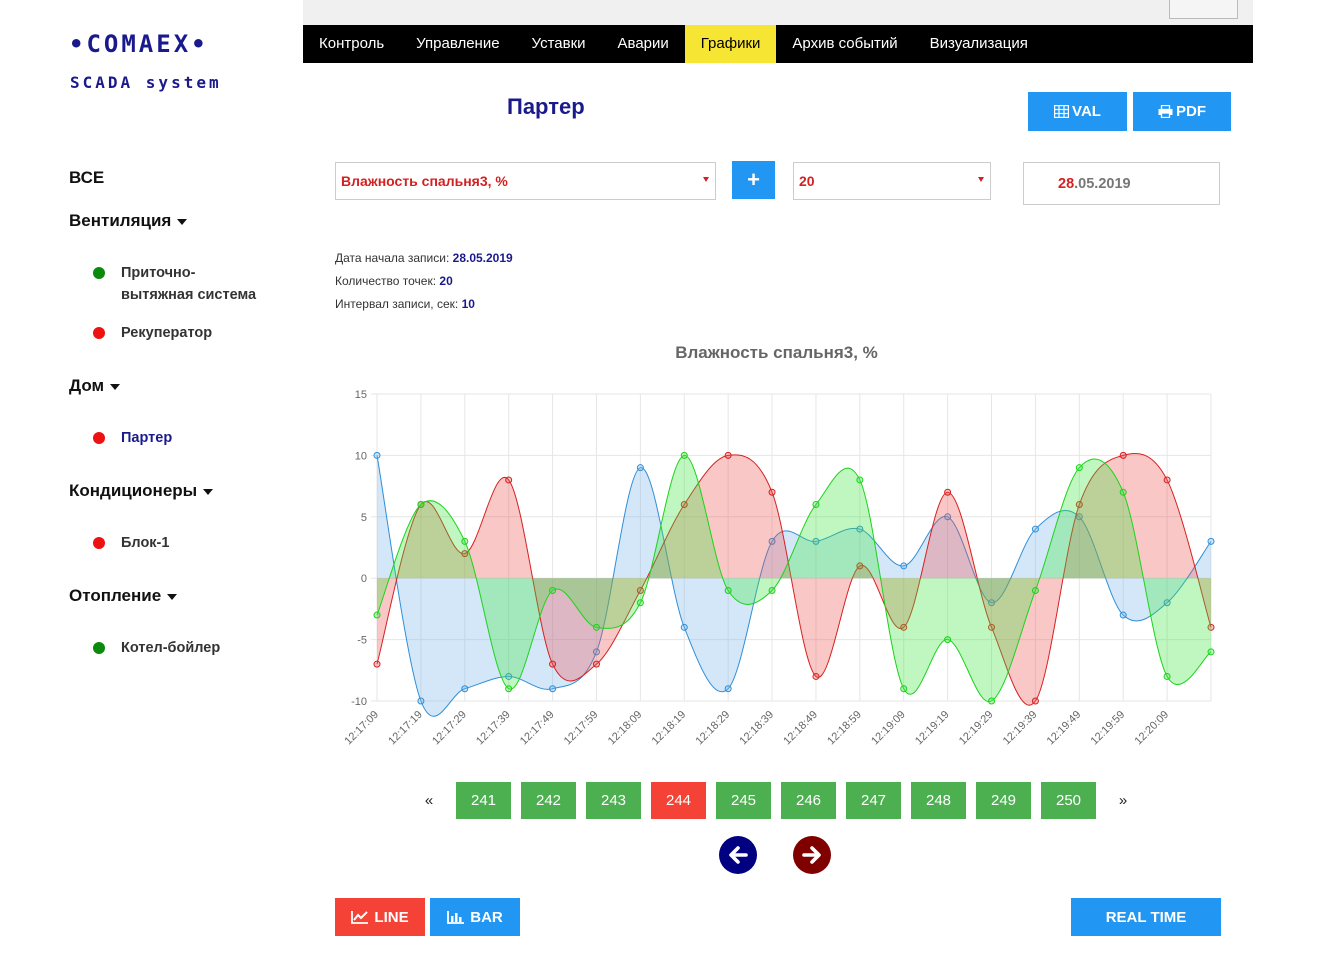 This screenshot has height=969, width=1323. Describe the element at coordinates (468, 304) in the screenshot. I see `interval-value: 10` at that location.